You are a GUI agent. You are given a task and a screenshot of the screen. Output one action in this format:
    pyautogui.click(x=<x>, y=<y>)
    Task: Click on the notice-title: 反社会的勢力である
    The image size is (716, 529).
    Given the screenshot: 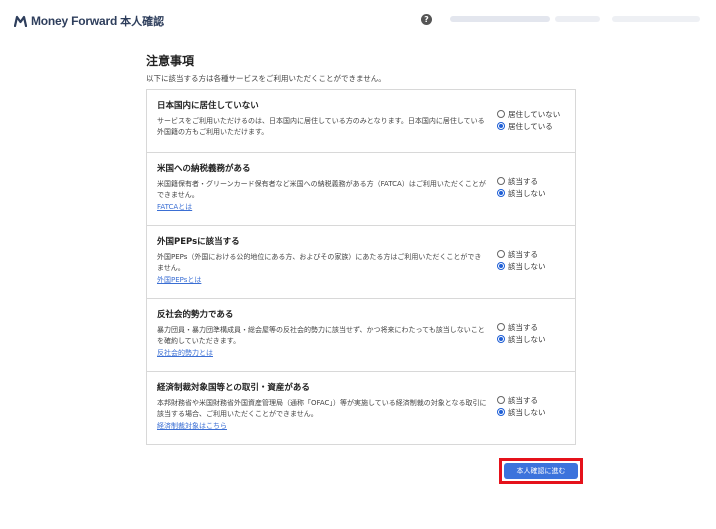 What is the action you would take?
    pyautogui.click(x=195, y=315)
    